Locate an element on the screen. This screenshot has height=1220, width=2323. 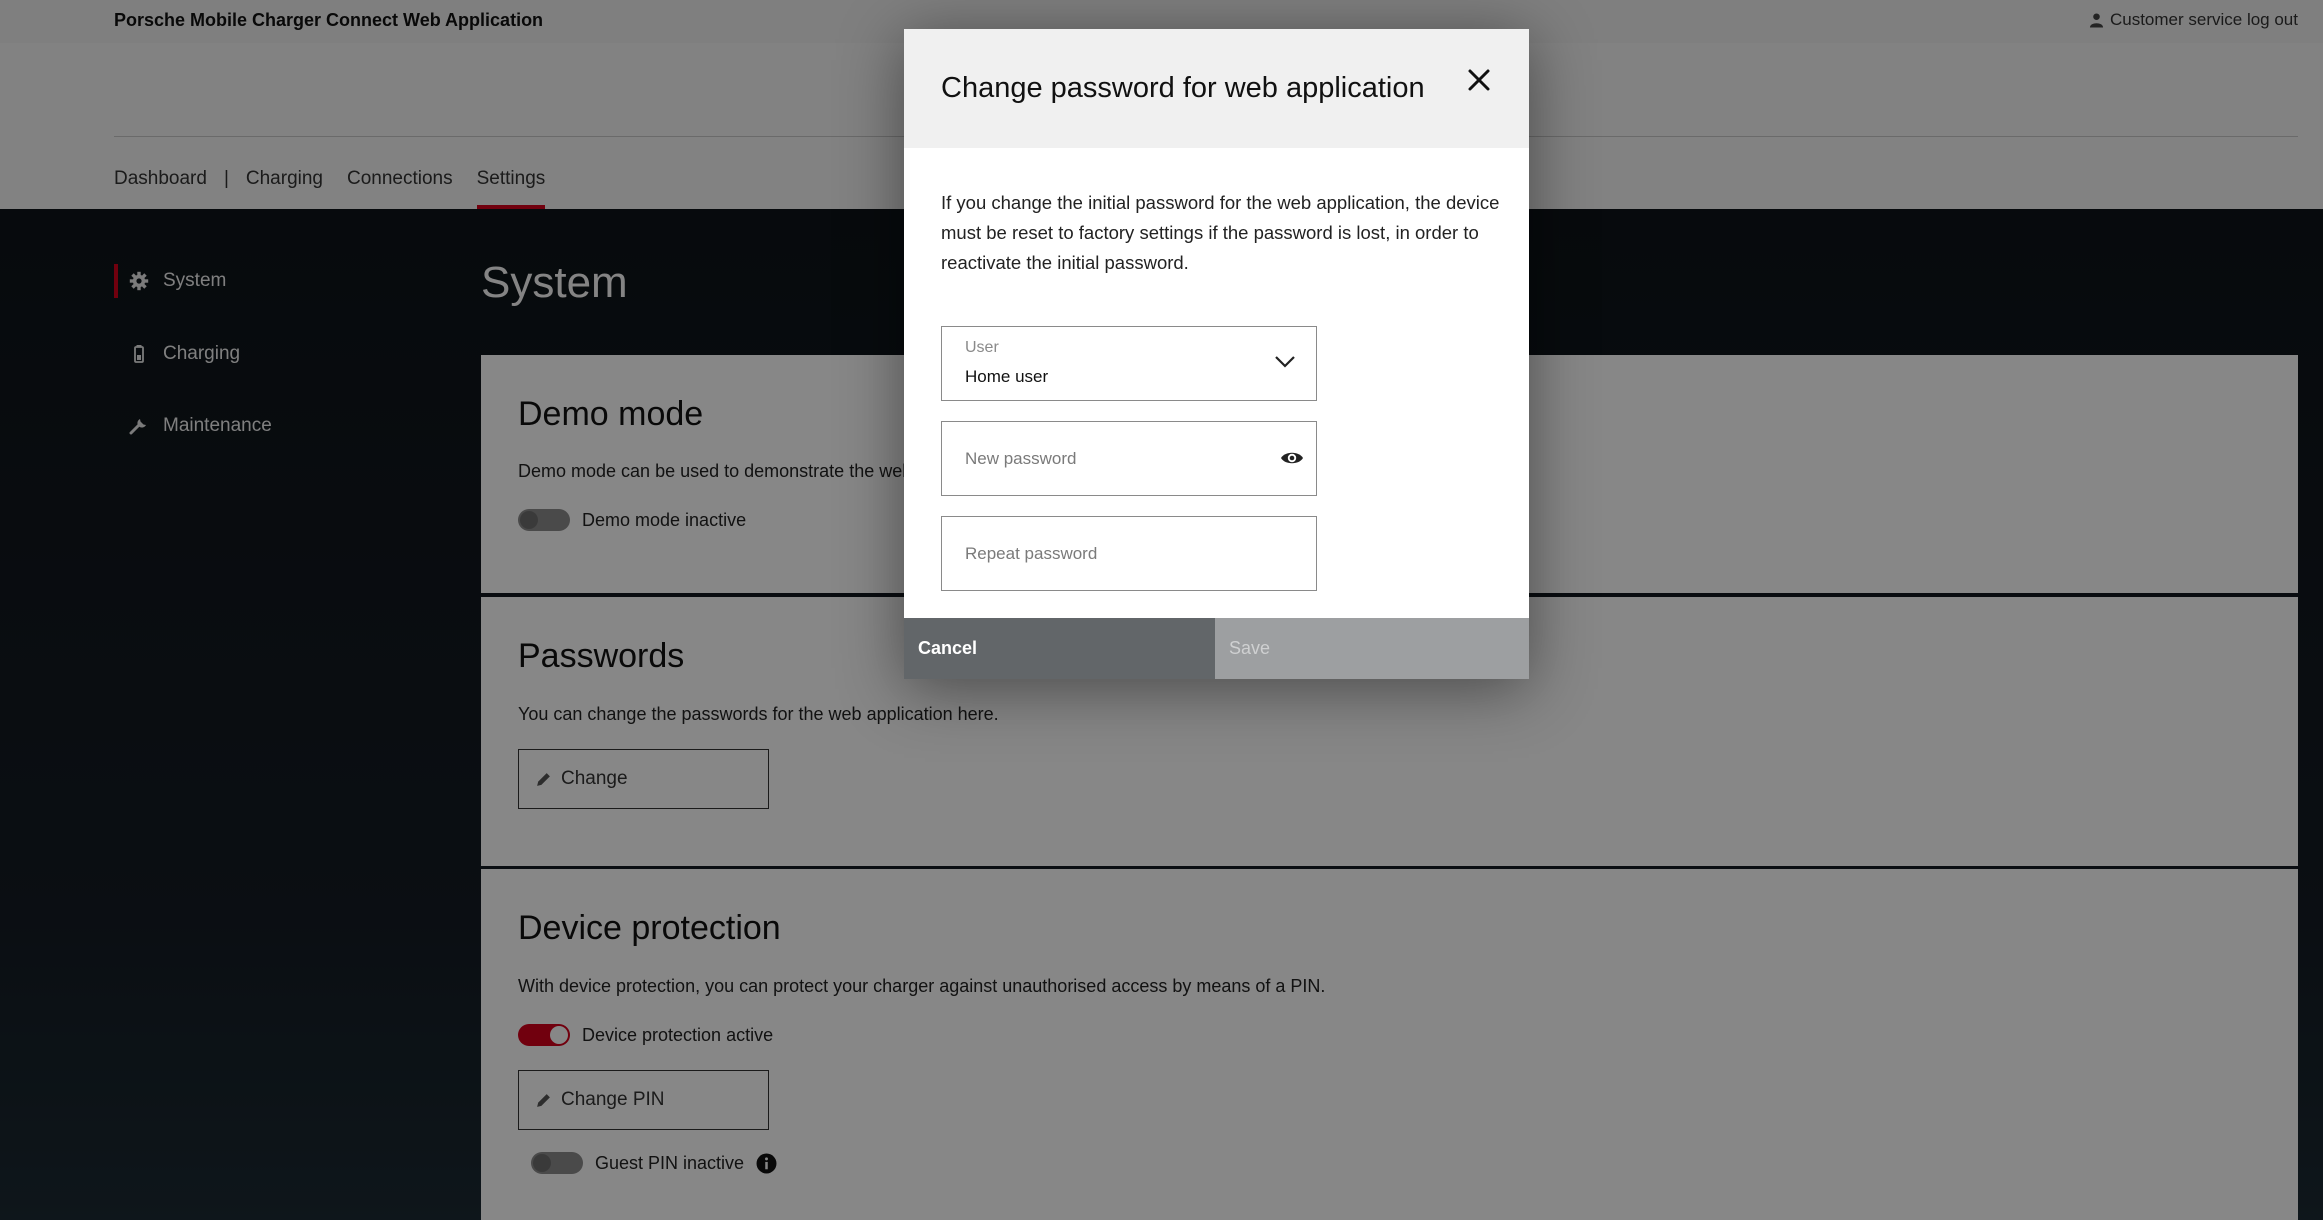
eye-icon is located at coordinates (1292, 458).